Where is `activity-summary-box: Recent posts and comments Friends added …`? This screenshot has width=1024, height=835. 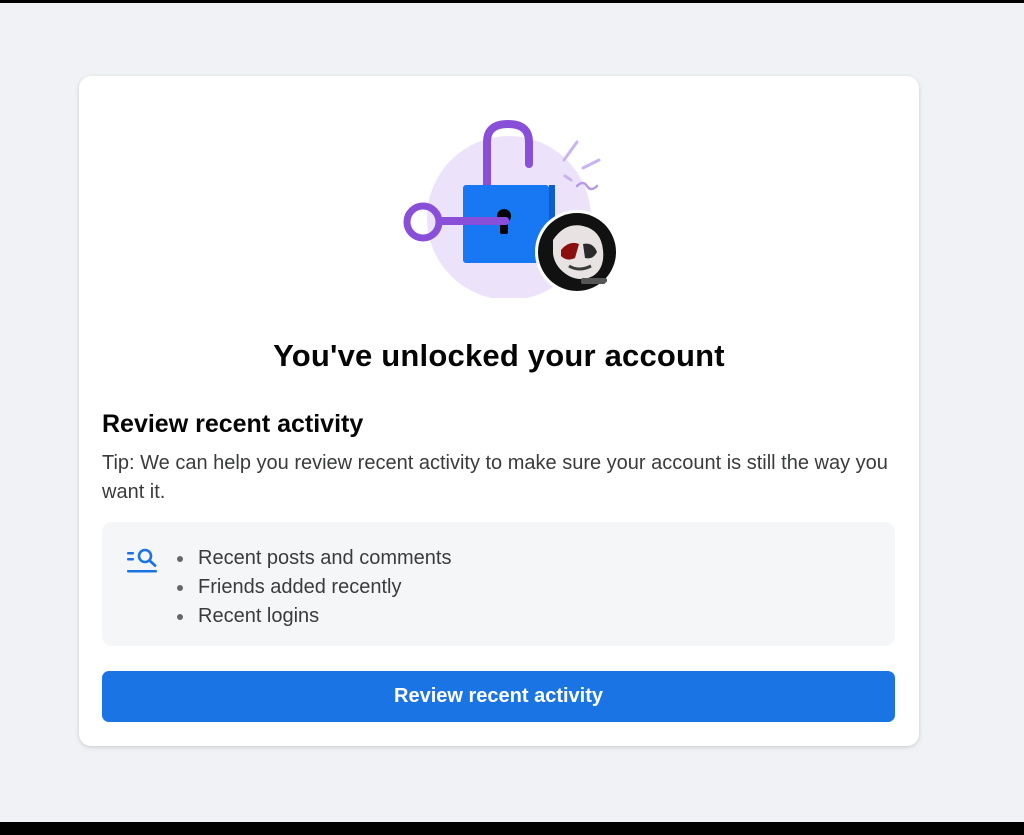 activity-summary-box: Recent posts and comments Friends added … is located at coordinates (498, 584).